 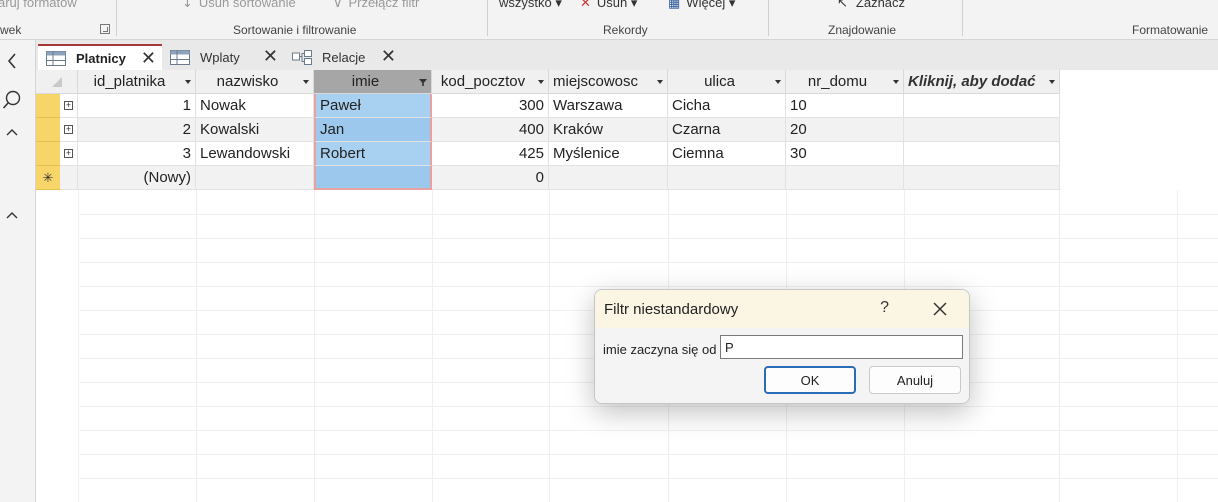 I want to click on ribbon-item-format: aruj formatow, so click(x=38, y=5).